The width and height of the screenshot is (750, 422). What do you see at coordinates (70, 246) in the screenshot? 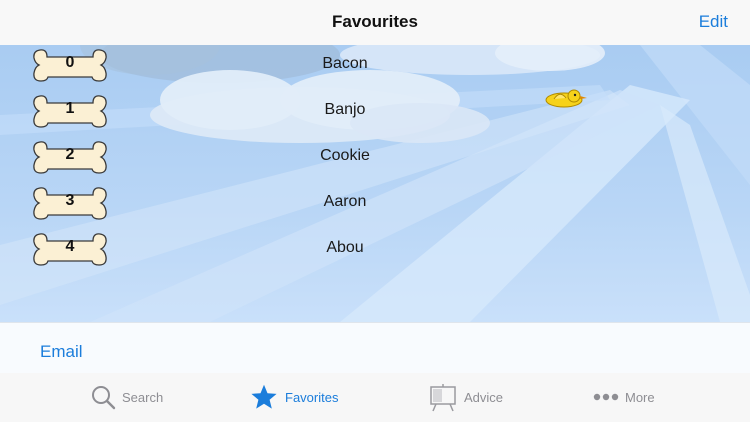
I see `rank-number: 4` at bounding box center [70, 246].